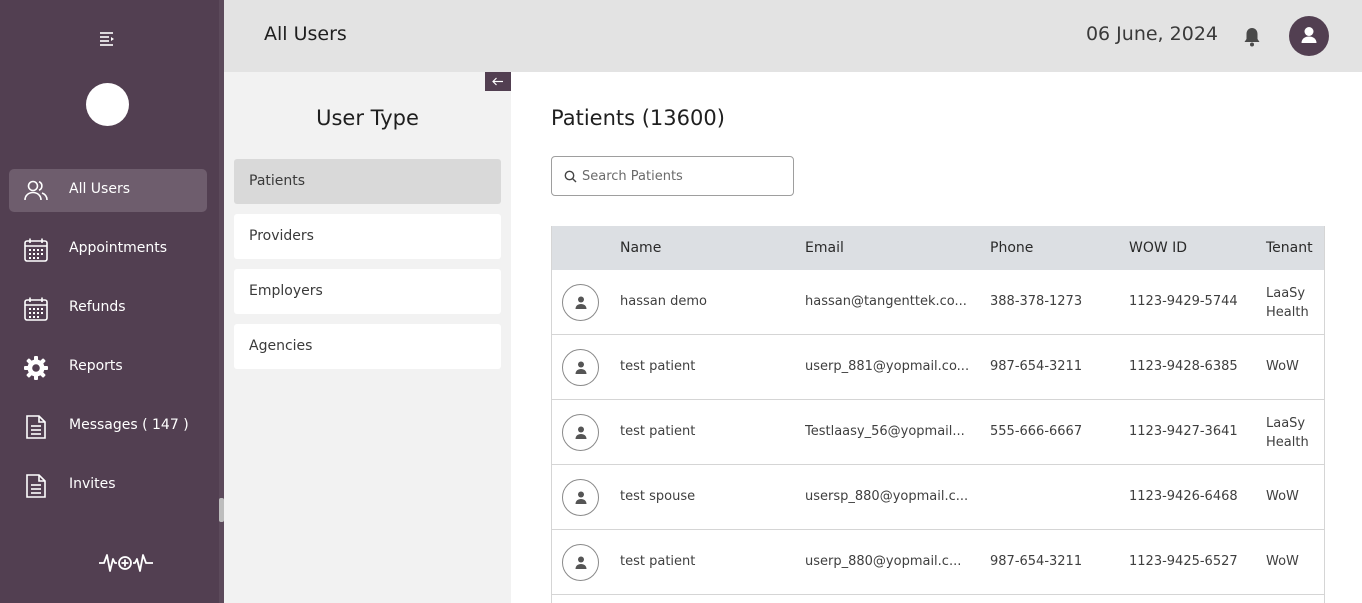  What do you see at coordinates (367, 346) in the screenshot?
I see `user-type-agencies: Agencies` at bounding box center [367, 346].